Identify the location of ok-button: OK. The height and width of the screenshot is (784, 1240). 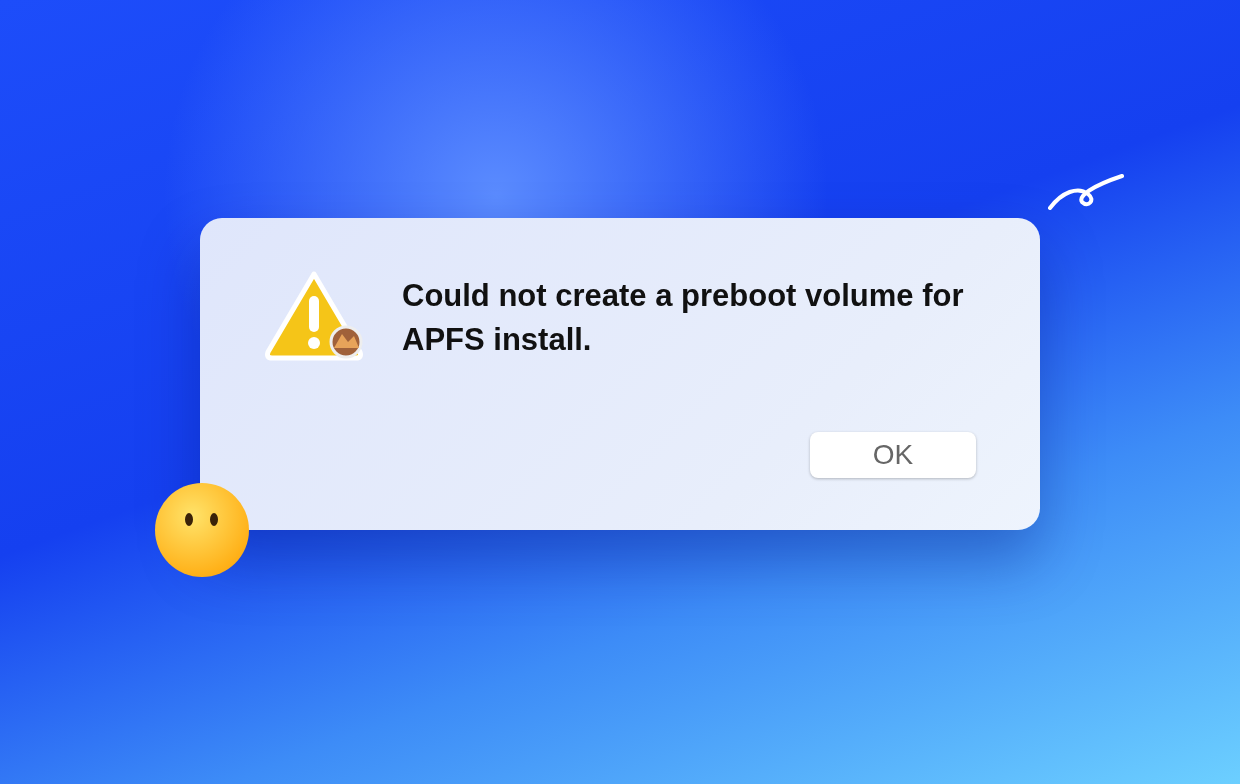
(893, 455).